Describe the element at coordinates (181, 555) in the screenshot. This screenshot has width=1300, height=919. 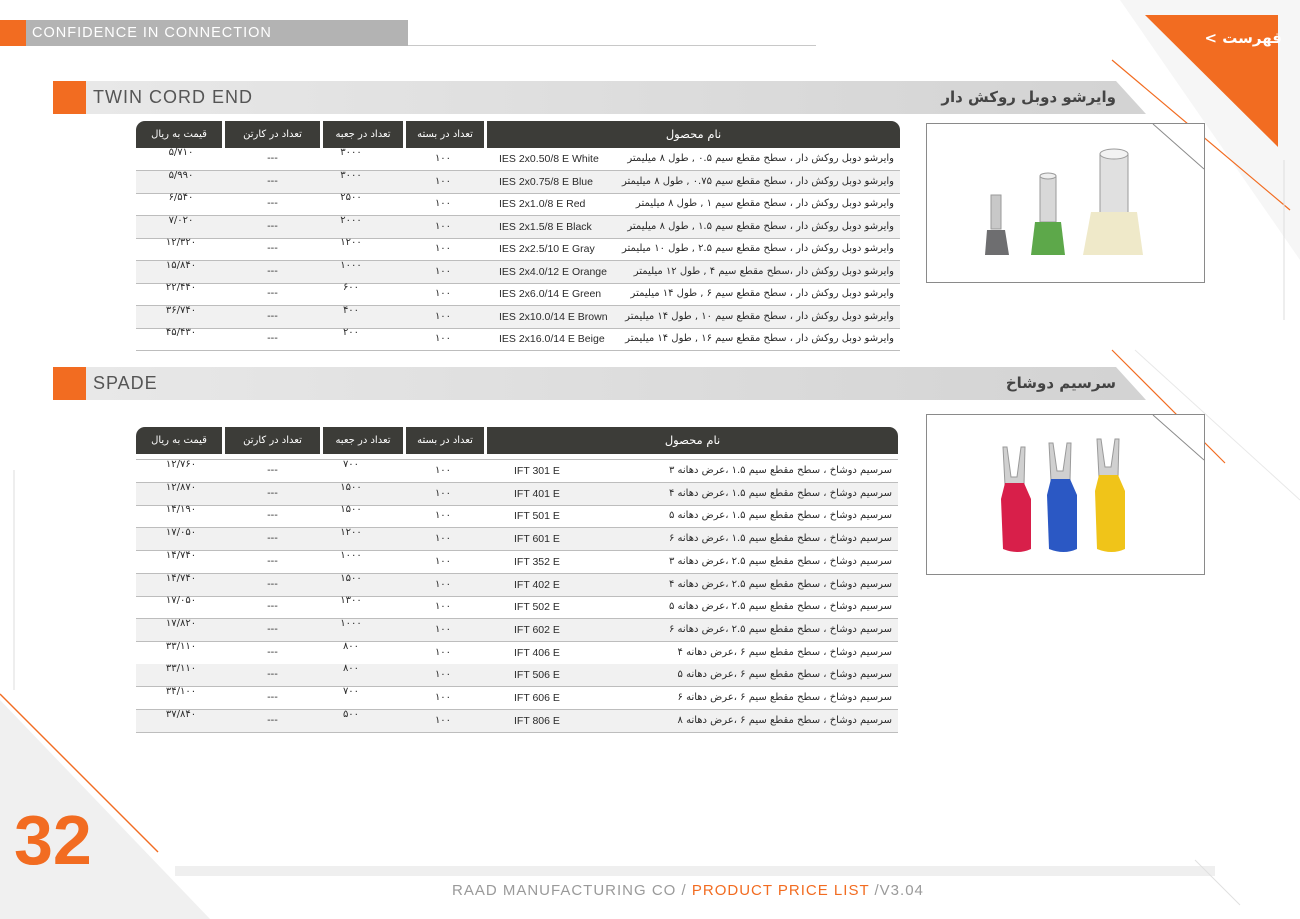
I see `price-cell: ۱۴/۷۴۰` at that location.